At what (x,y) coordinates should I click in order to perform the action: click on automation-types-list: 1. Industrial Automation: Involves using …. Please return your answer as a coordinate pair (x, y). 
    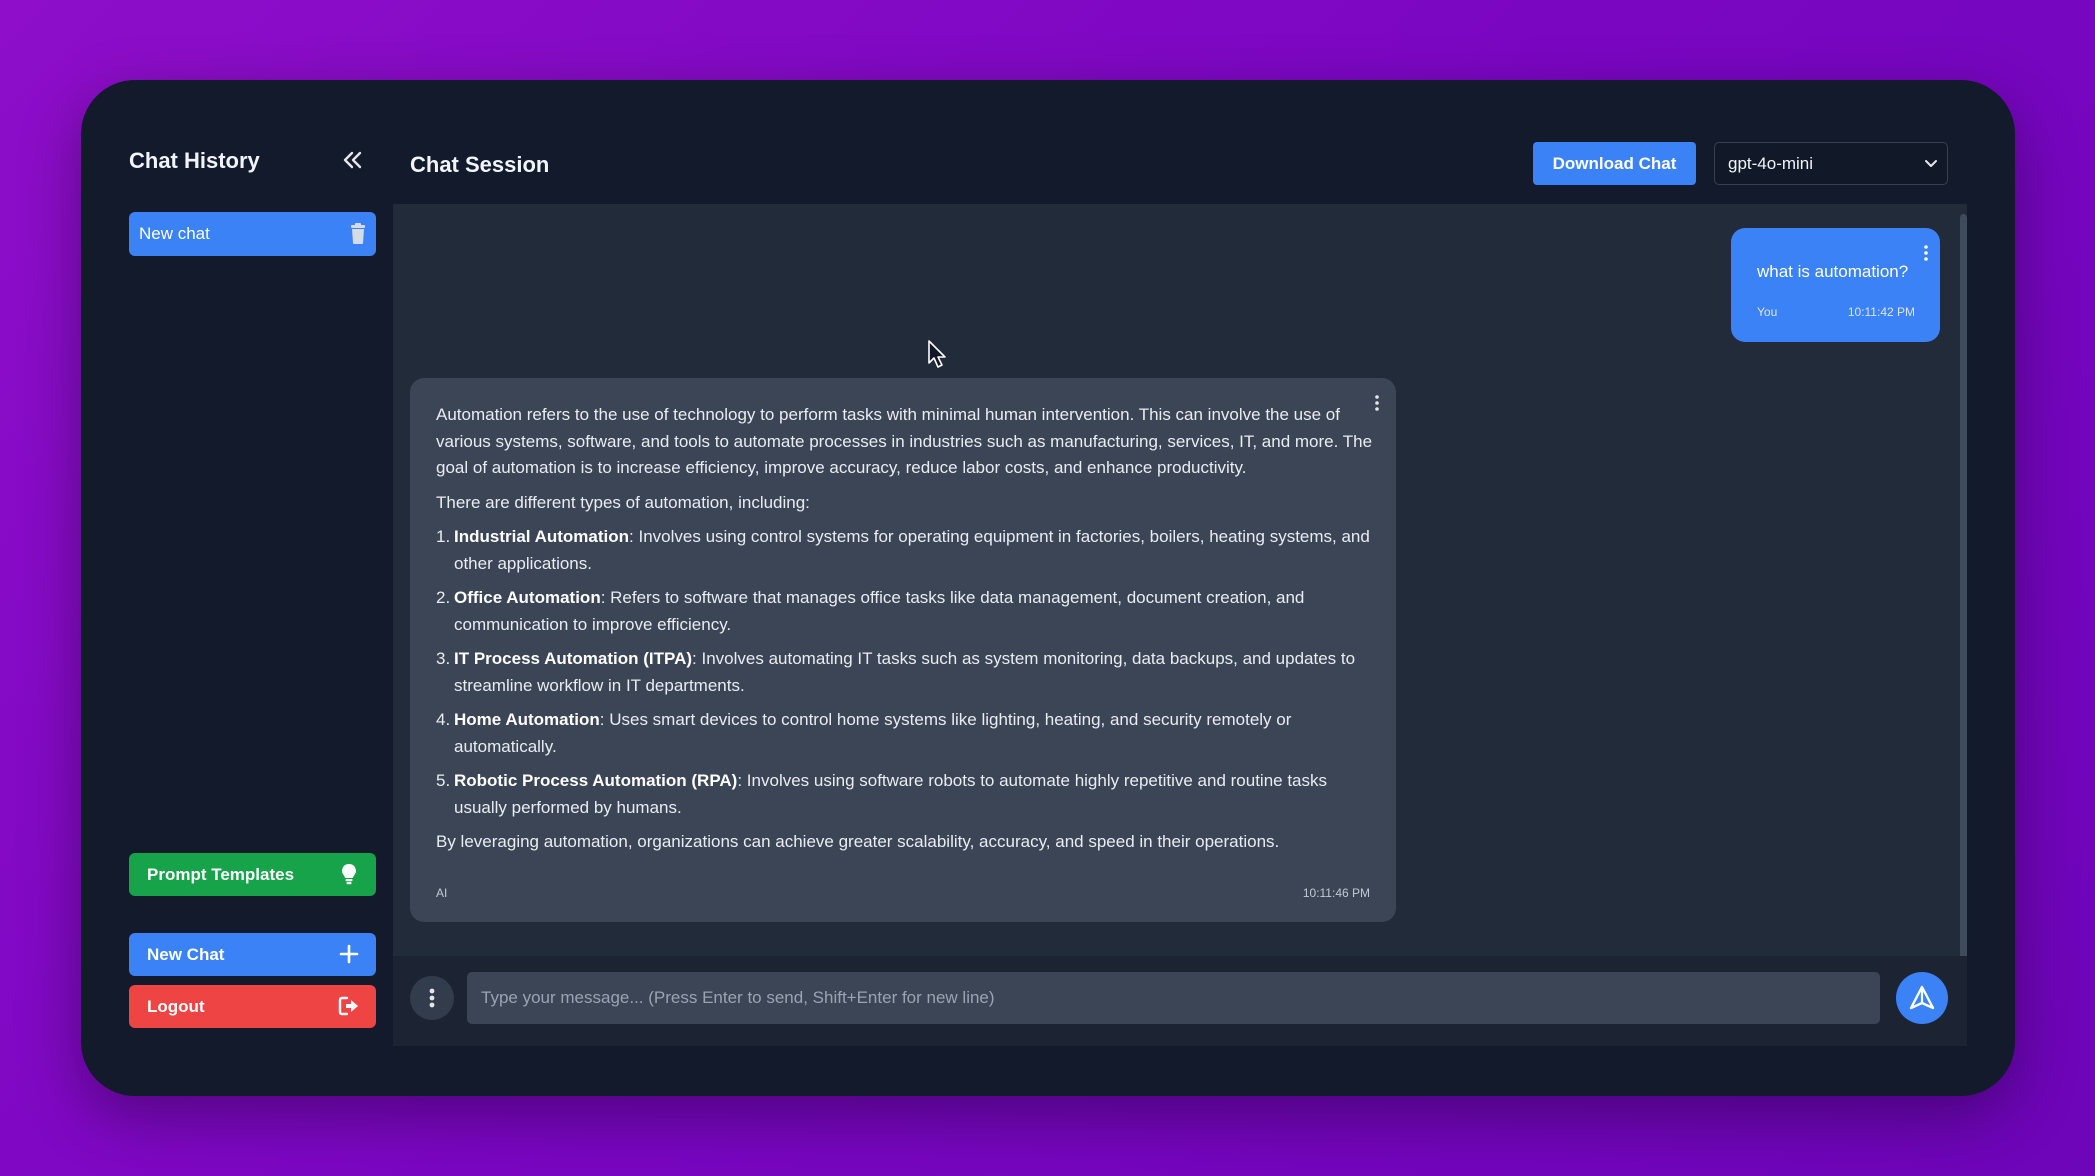
    Looking at the image, I should click on (906, 672).